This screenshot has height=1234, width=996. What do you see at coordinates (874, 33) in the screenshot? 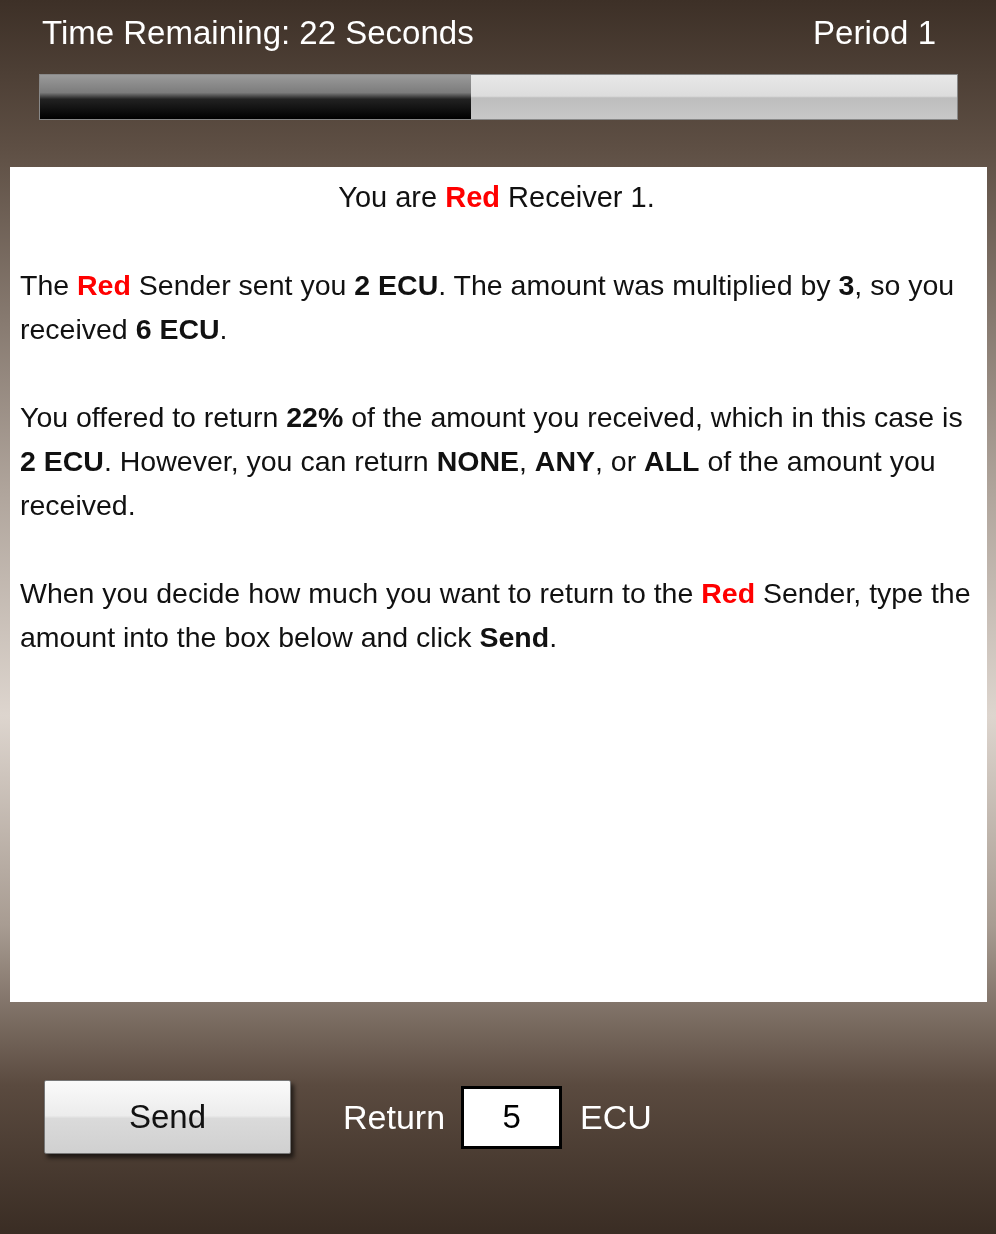
I see `period-label: Period 1` at bounding box center [874, 33].